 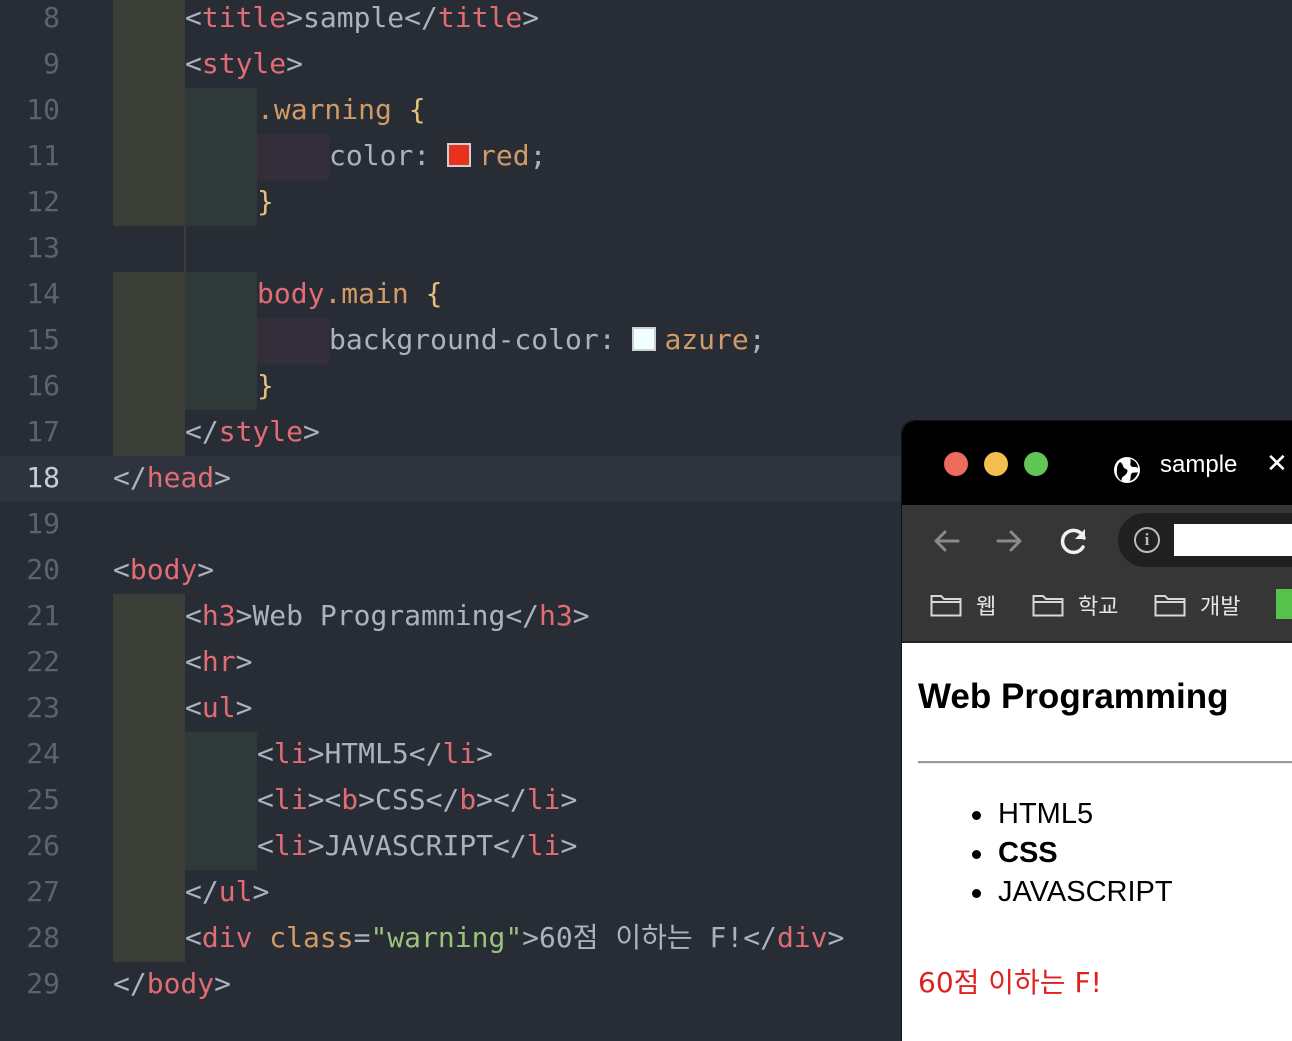 I want to click on bookmark-dev: 개발, so click(x=1197, y=605).